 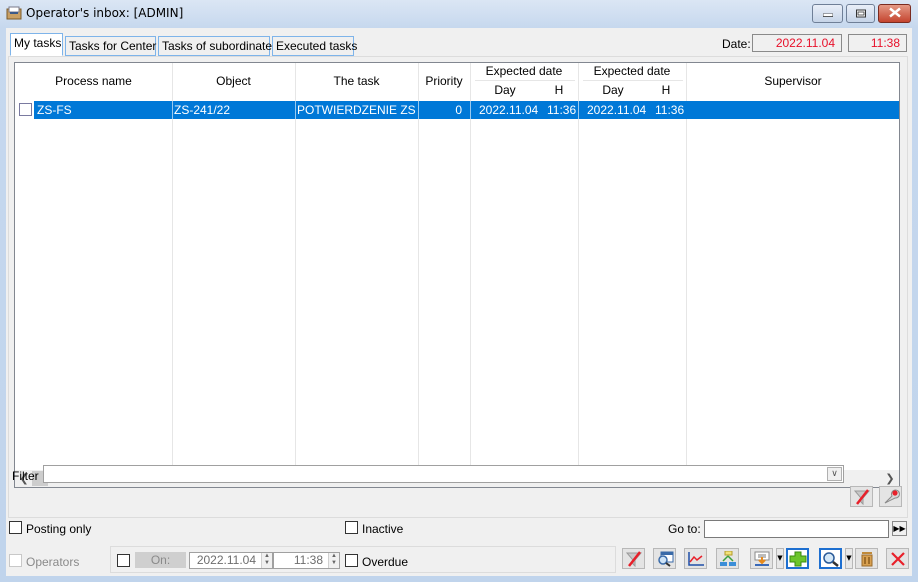 What do you see at coordinates (314, 46) in the screenshot?
I see `tab-executed-tasks: Executed tasks` at bounding box center [314, 46].